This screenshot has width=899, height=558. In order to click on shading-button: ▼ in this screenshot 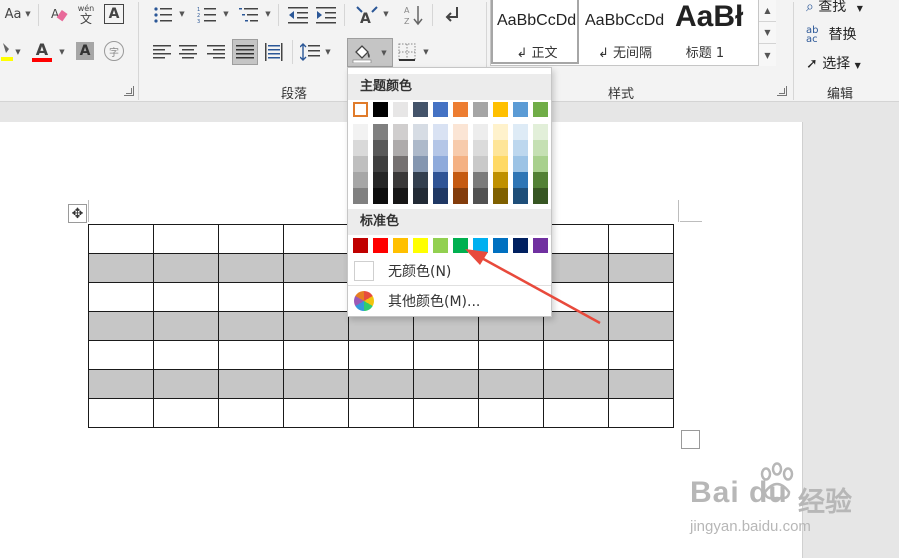, I will do `click(370, 52)`.